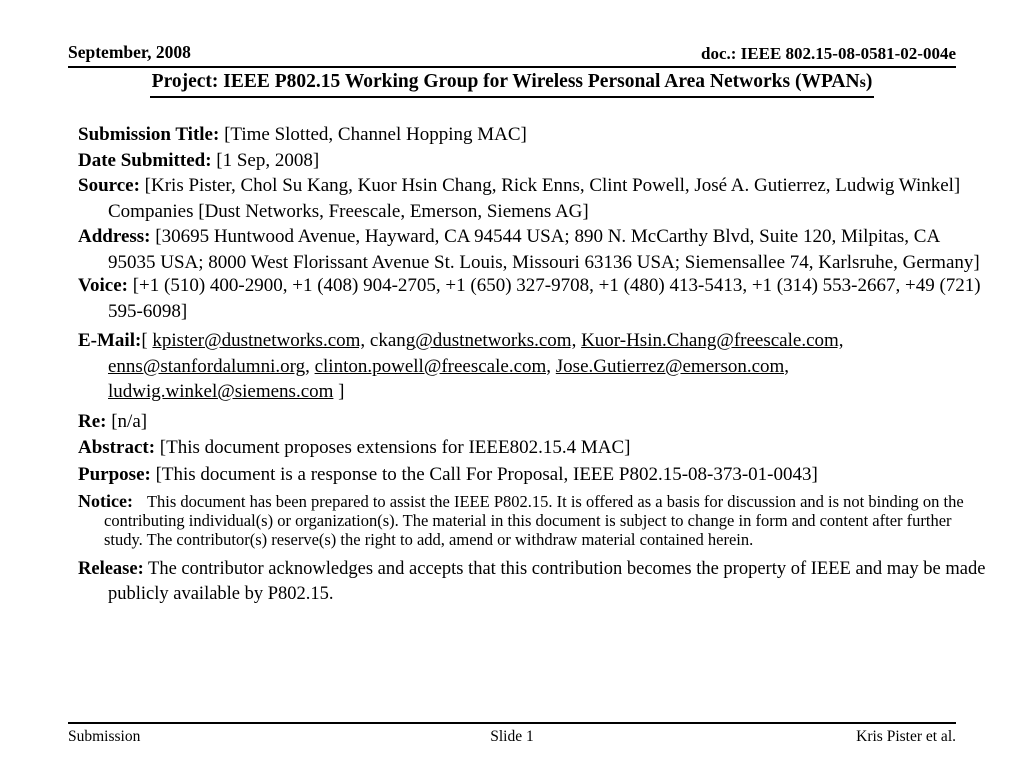  Describe the element at coordinates (209, 366) in the screenshot. I see `email-link-enns: enns@stanfordalumni.org,` at that location.